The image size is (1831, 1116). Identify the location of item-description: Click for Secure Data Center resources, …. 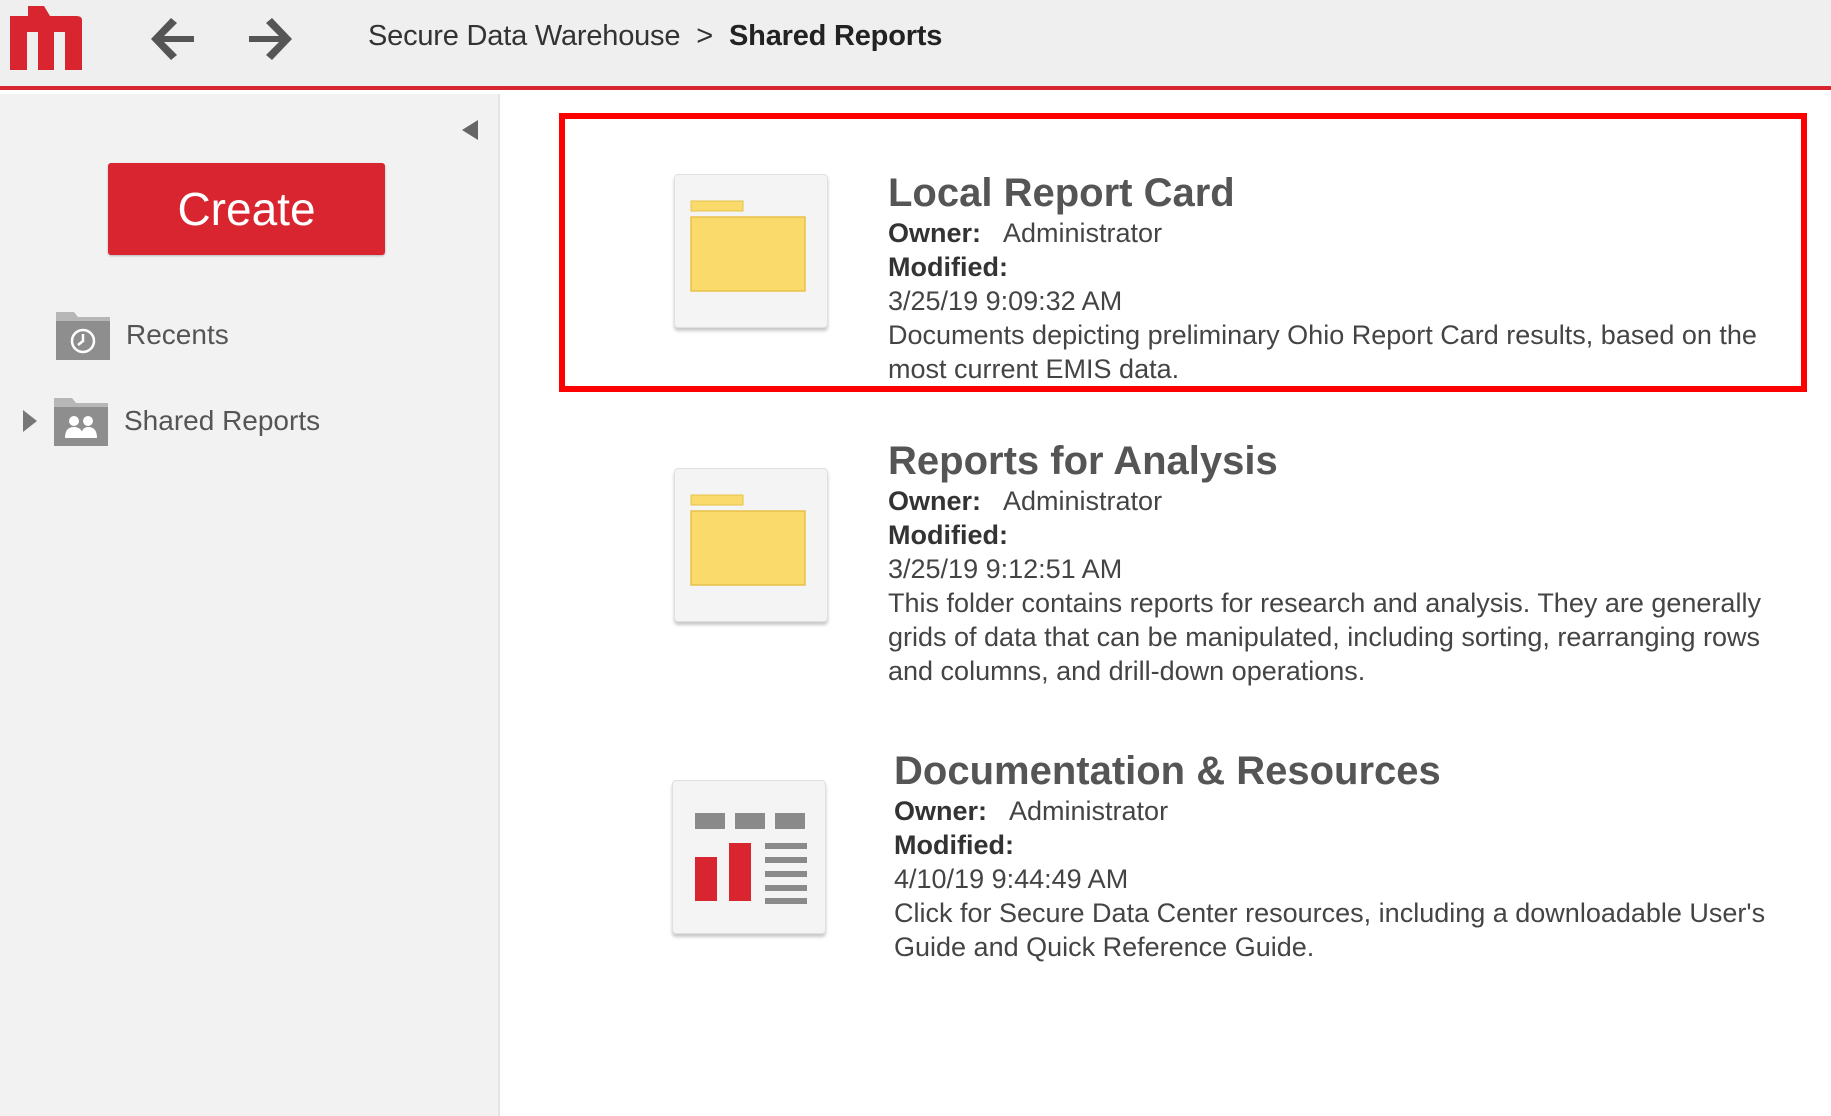
(1330, 930).